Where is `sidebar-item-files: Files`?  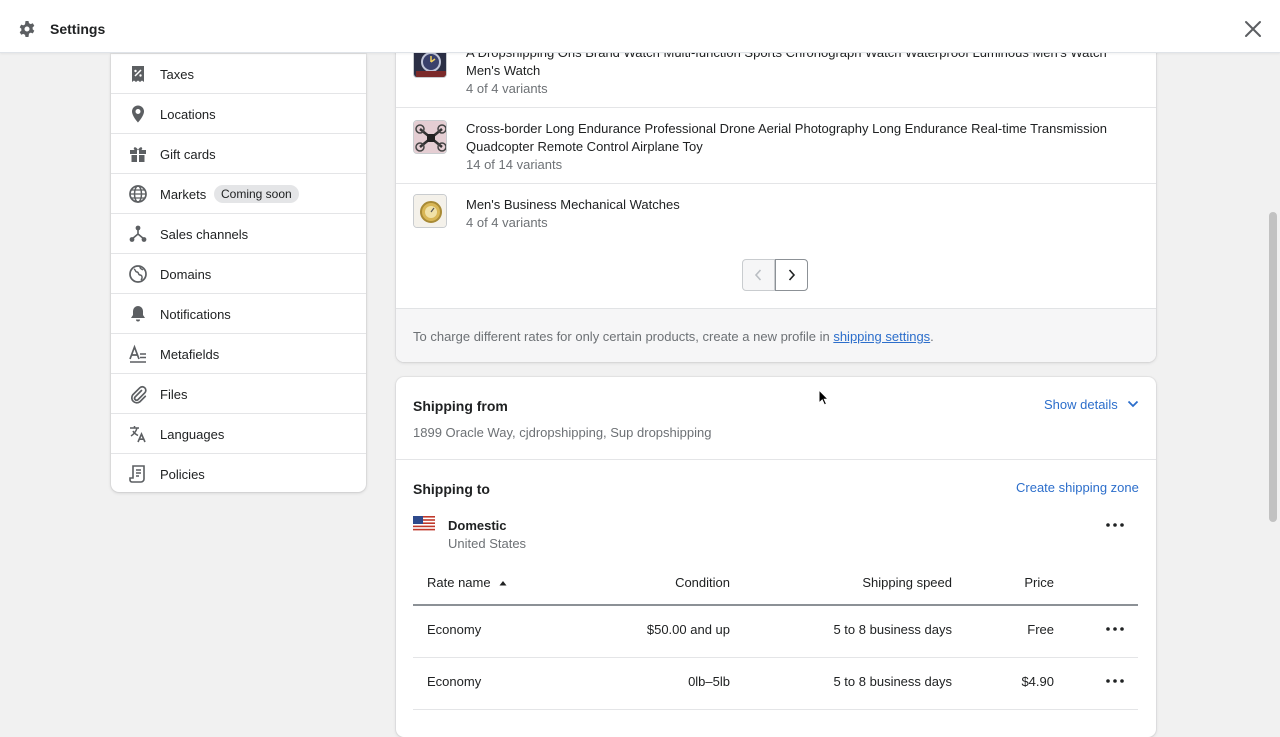
sidebar-item-files: Files is located at coordinates (238, 394).